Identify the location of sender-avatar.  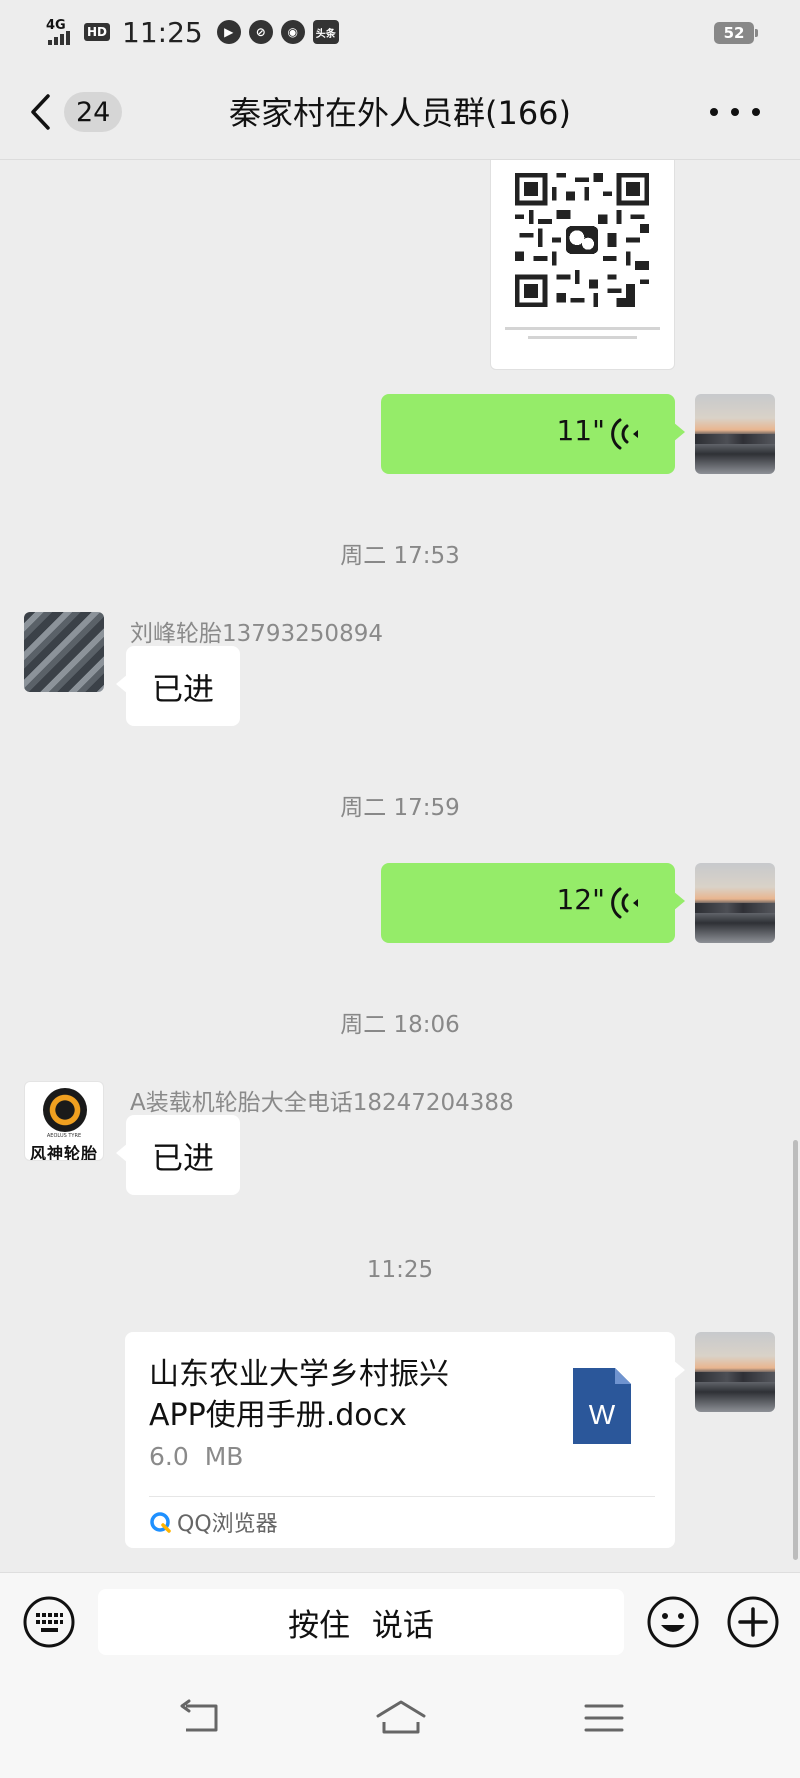
(64, 652).